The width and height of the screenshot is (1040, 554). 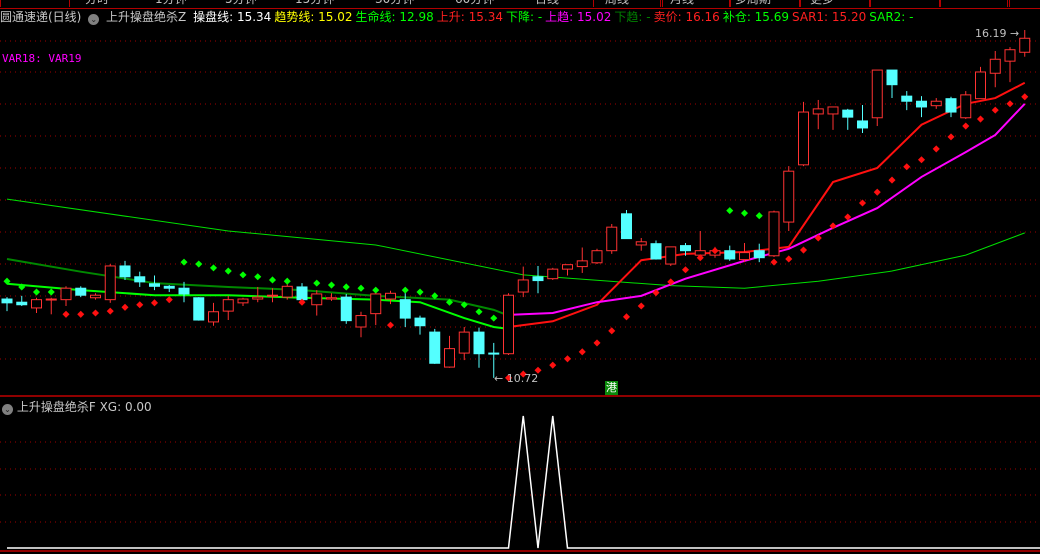 I want to click on indicator-value: 下趋: -, so click(x=632, y=17).